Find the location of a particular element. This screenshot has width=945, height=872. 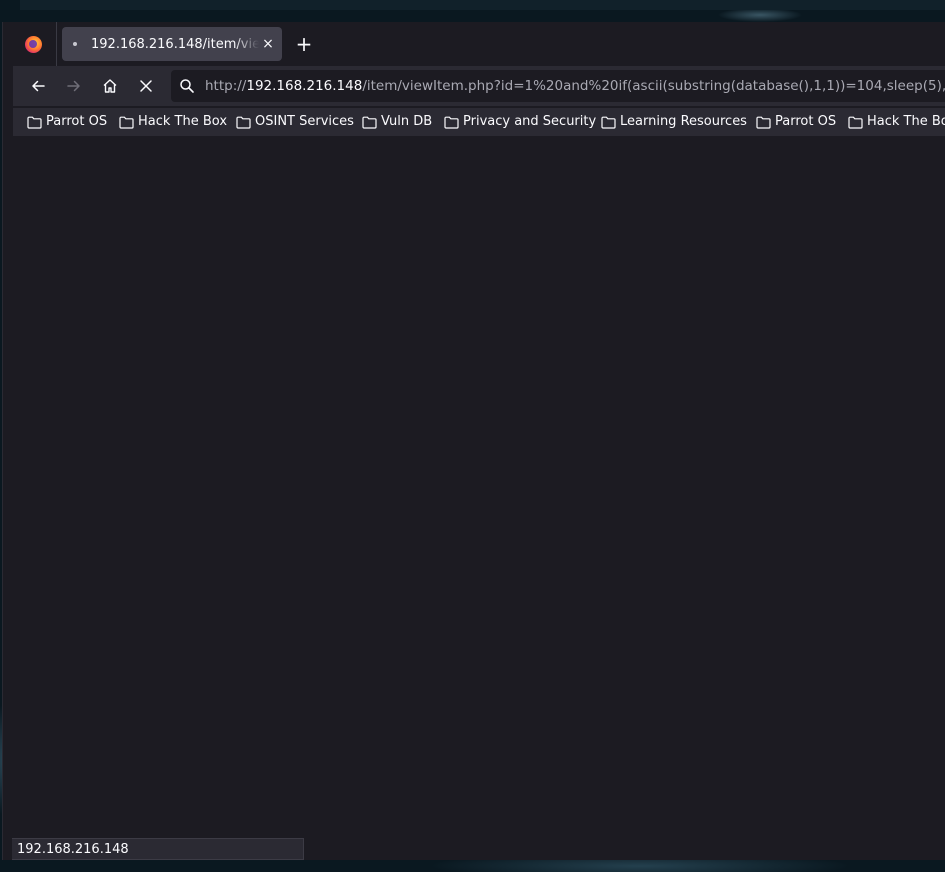

new-tab-button: + is located at coordinates (304, 44).